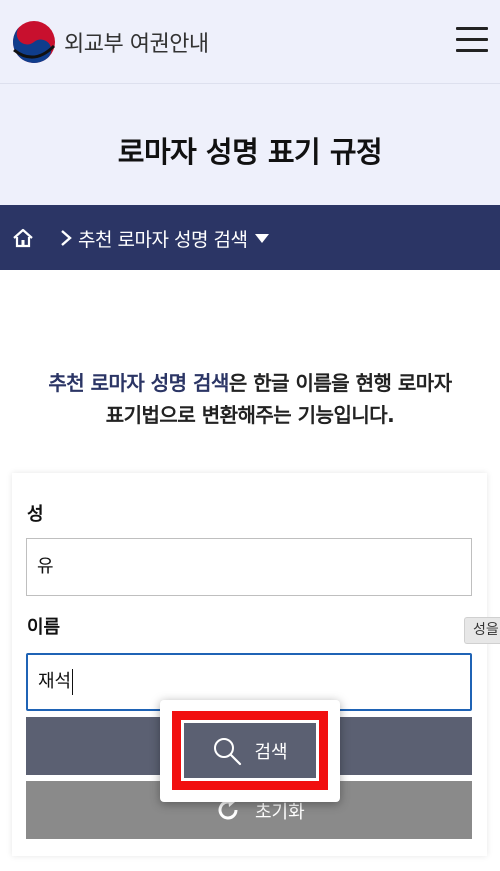  I want to click on surname-value: 유, so click(45, 566).